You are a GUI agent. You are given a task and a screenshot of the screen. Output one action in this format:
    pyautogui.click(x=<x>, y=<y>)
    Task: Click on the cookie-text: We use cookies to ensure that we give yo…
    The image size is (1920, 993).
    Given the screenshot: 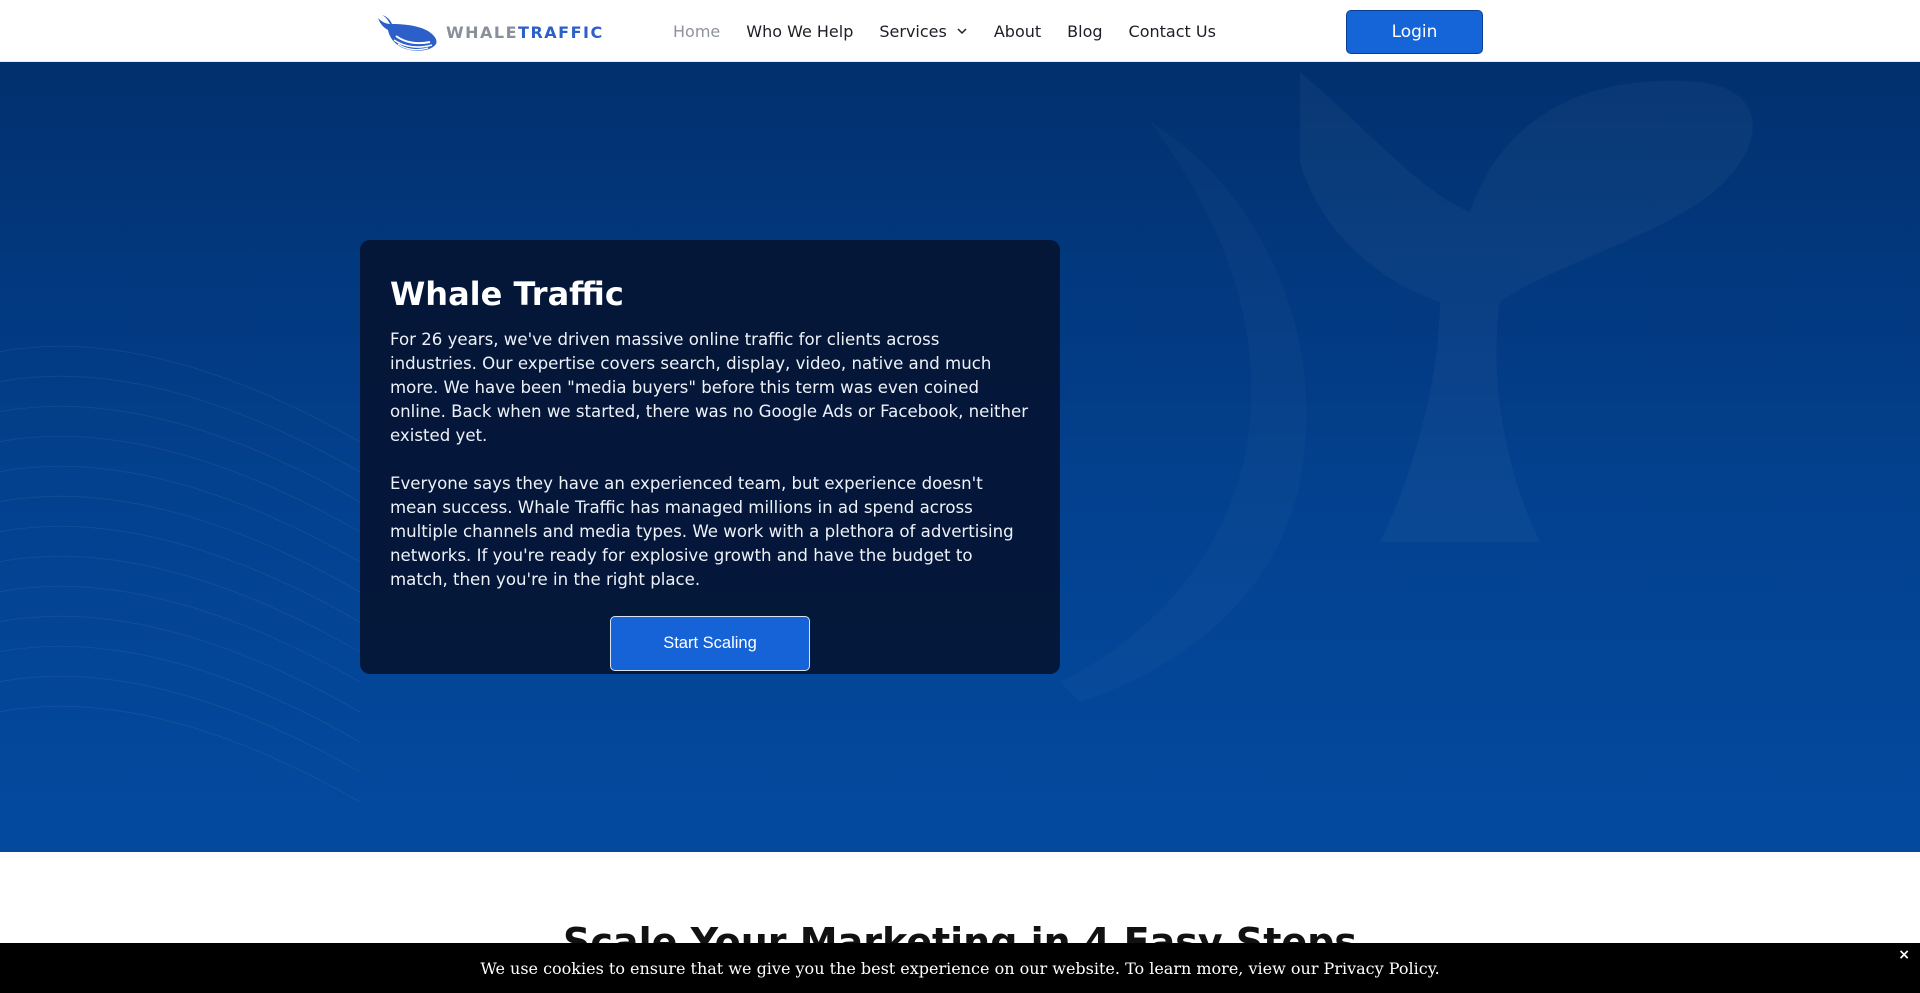 What is the action you would take?
    pyautogui.click(x=960, y=968)
    